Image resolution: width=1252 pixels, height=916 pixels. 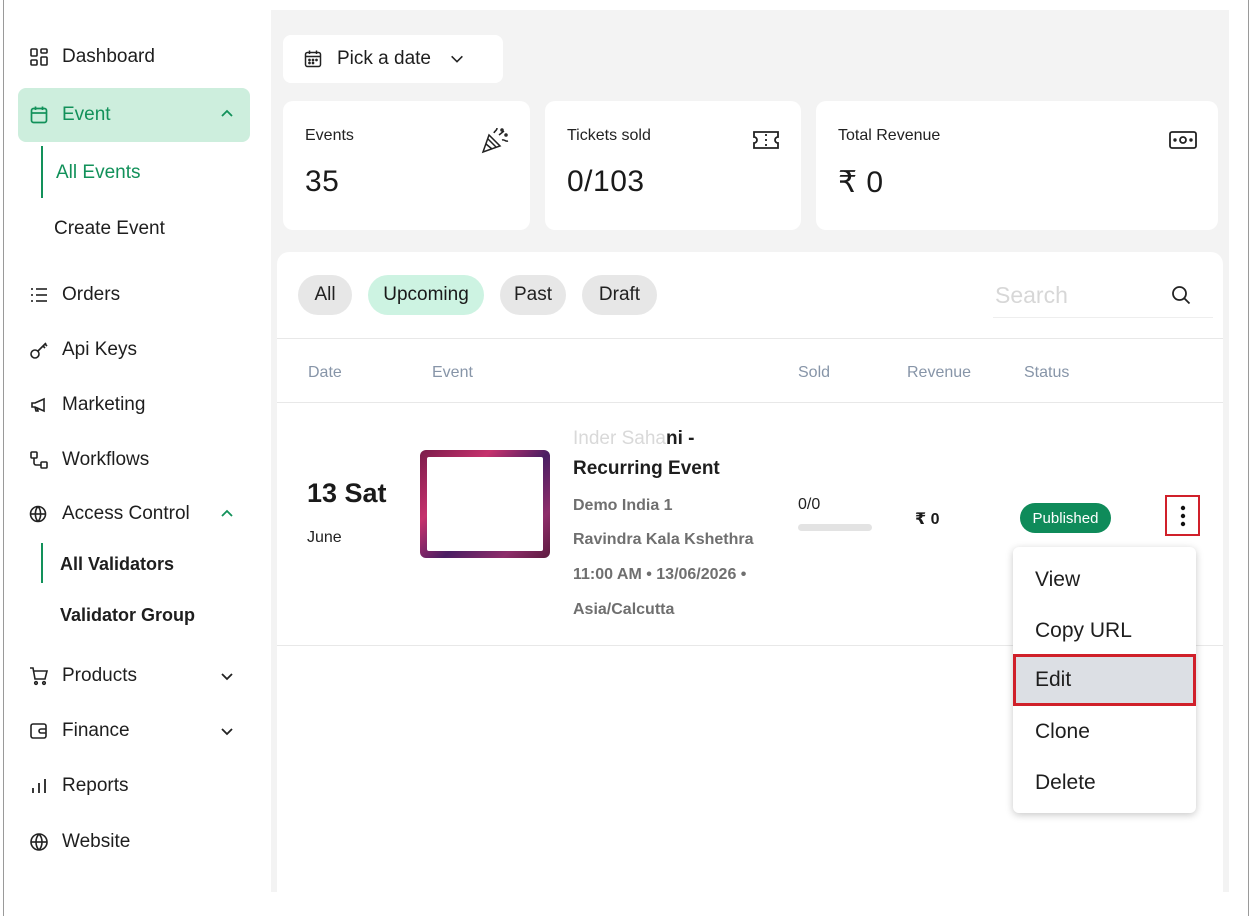 What do you see at coordinates (766, 140) in the screenshot?
I see `ticket-icon` at bounding box center [766, 140].